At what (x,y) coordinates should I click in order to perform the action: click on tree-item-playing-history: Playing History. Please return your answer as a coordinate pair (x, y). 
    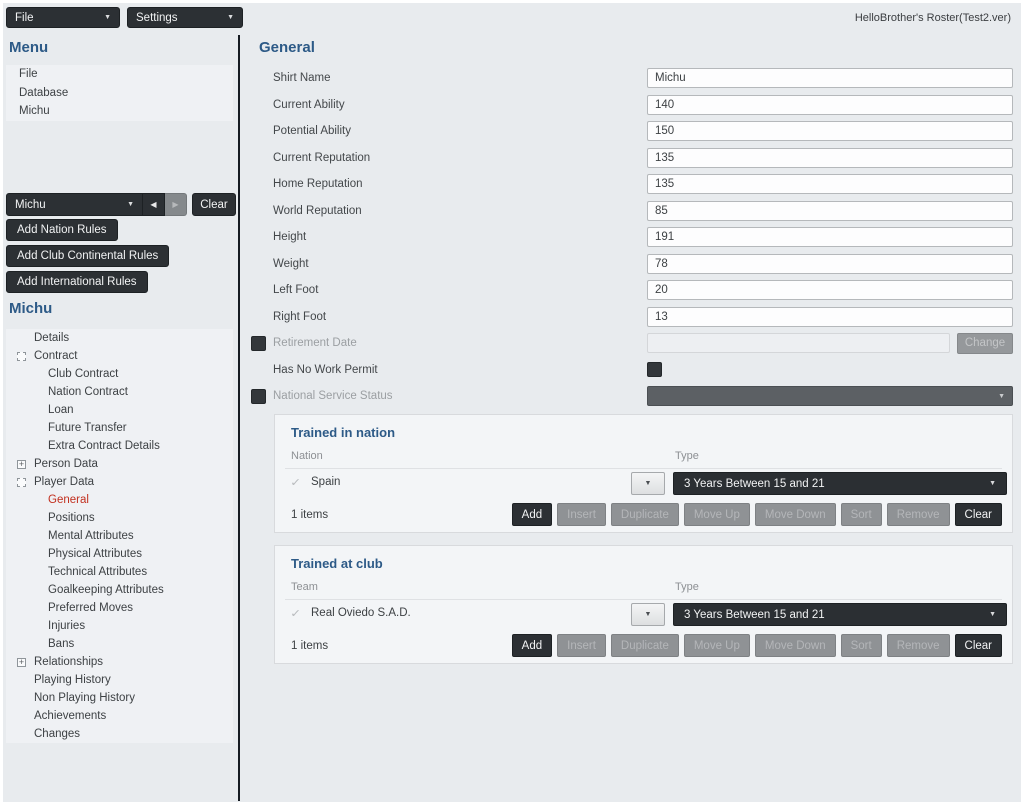
    Looking at the image, I should click on (119, 680).